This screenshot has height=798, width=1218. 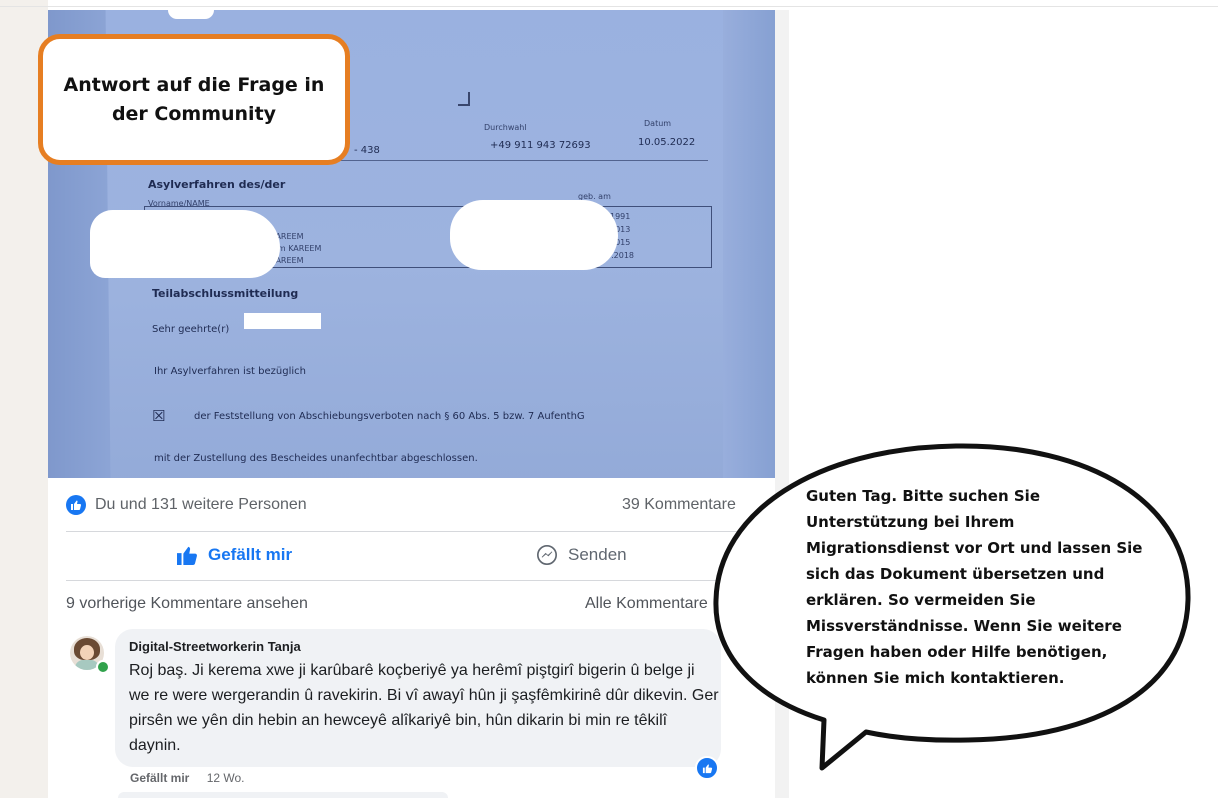 What do you see at coordinates (230, 371) in the screenshot?
I see `letter-body-line-1: Ihr Asylverfahren ist bezüglich` at bounding box center [230, 371].